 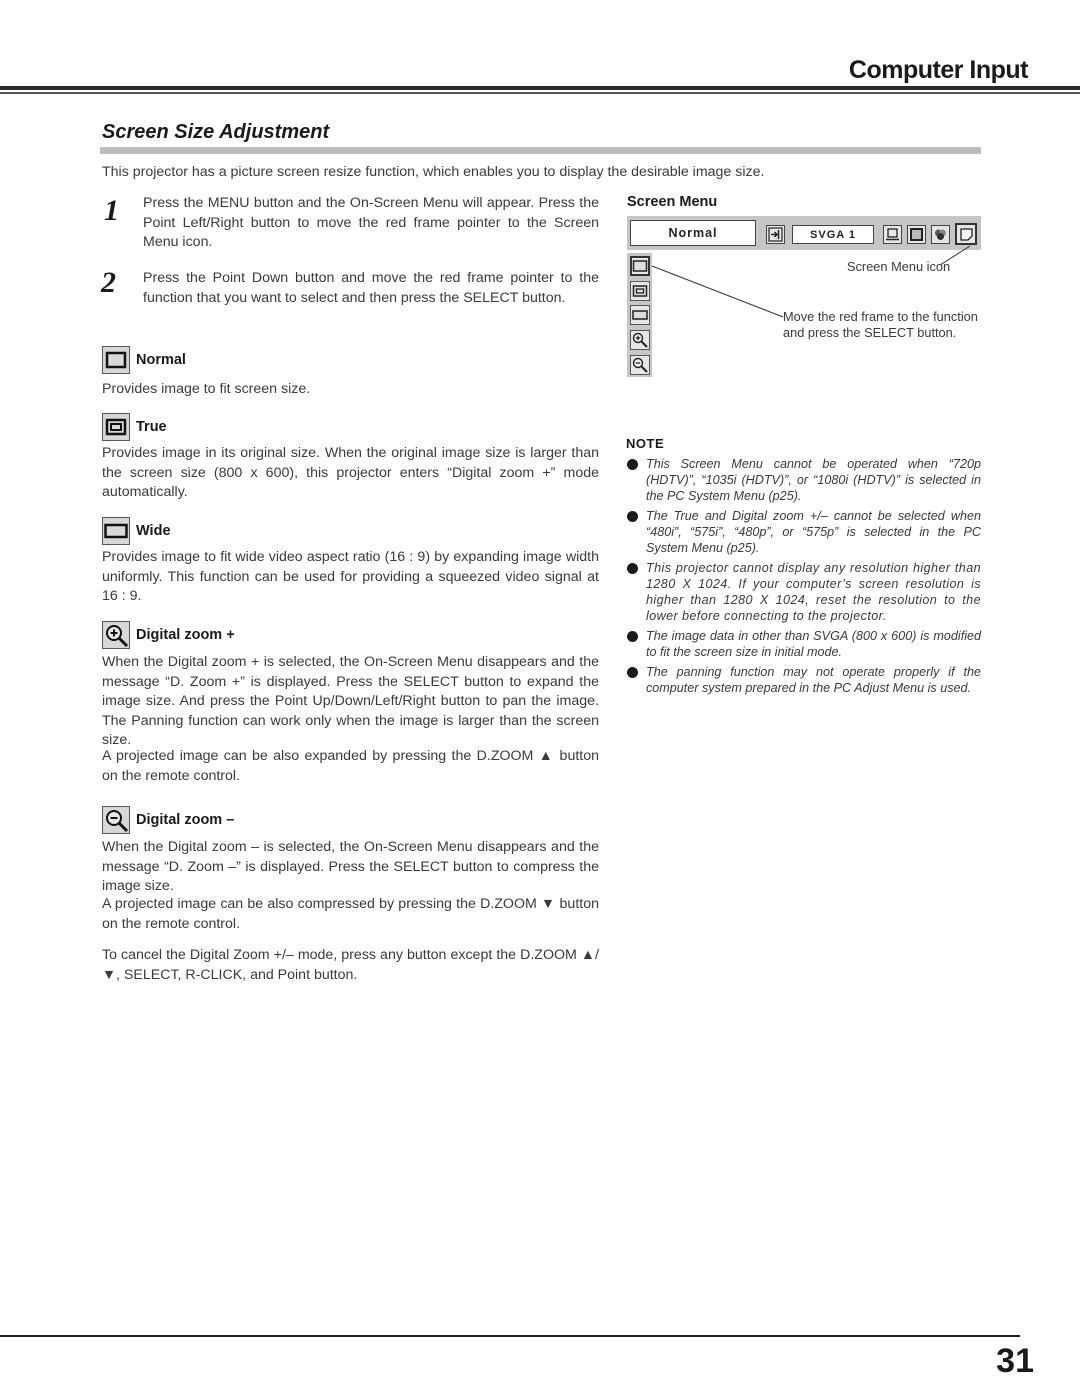 I want to click on function-normal-heading: Normal, so click(x=144, y=360).